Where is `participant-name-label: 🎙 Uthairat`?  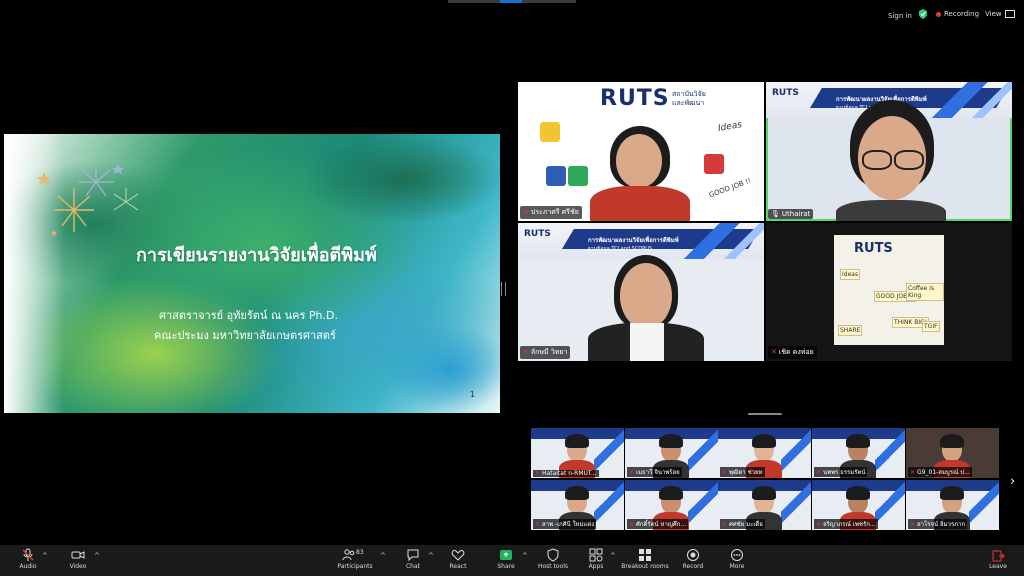 participant-name-label: 🎙 Uthairat is located at coordinates (791, 214).